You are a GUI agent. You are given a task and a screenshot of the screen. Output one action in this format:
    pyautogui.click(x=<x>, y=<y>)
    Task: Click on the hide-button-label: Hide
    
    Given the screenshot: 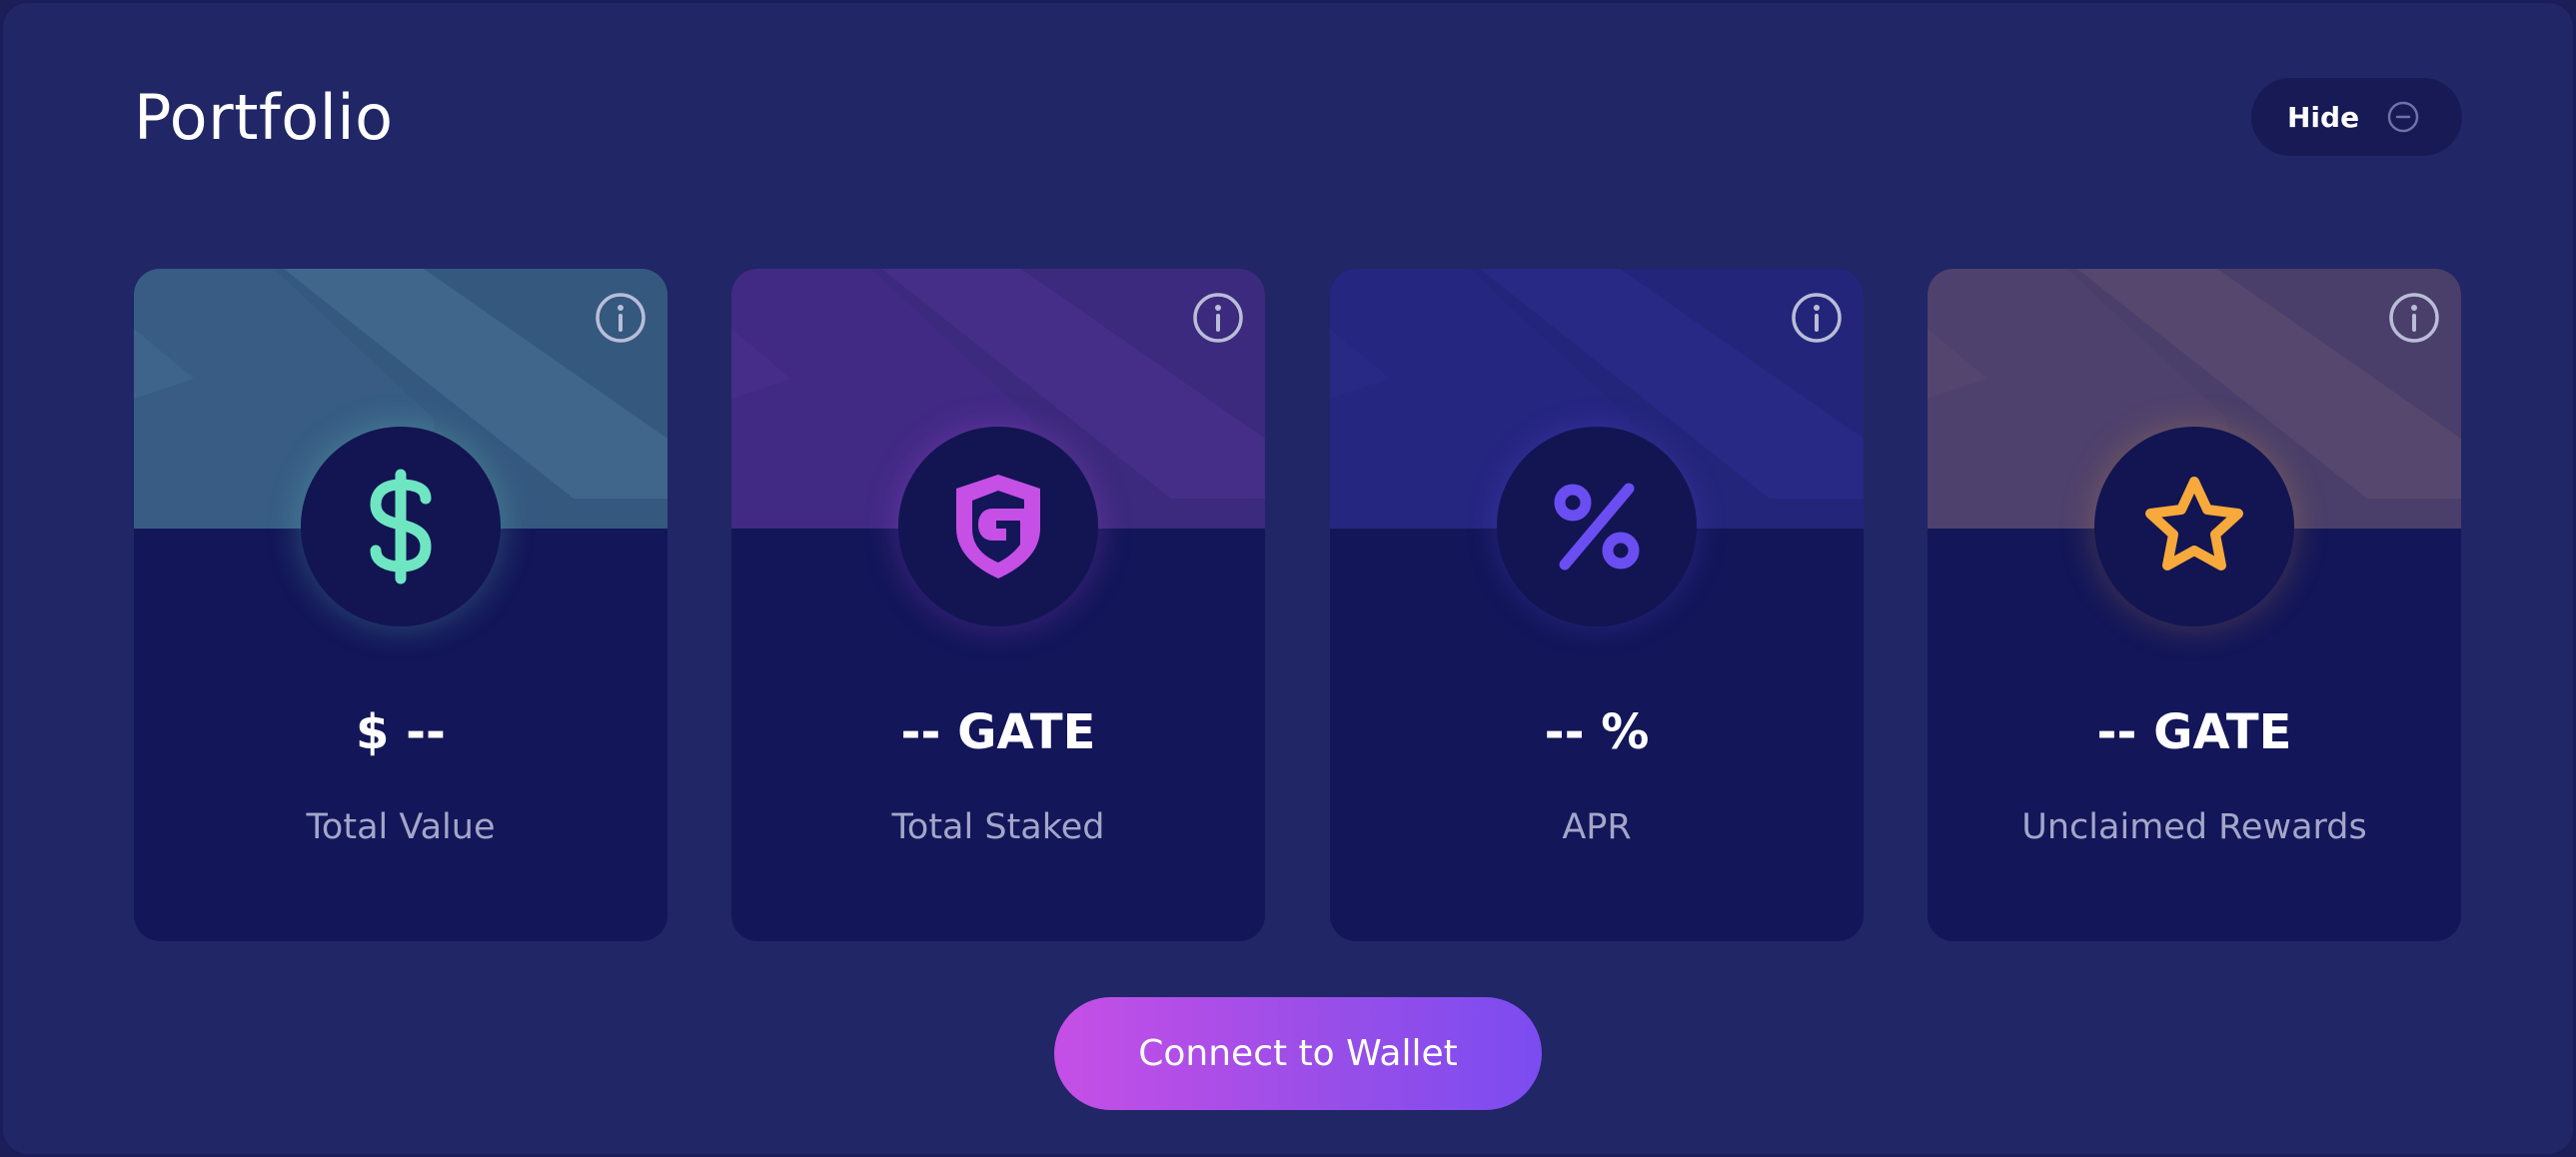 What is the action you would take?
    pyautogui.click(x=2323, y=117)
    